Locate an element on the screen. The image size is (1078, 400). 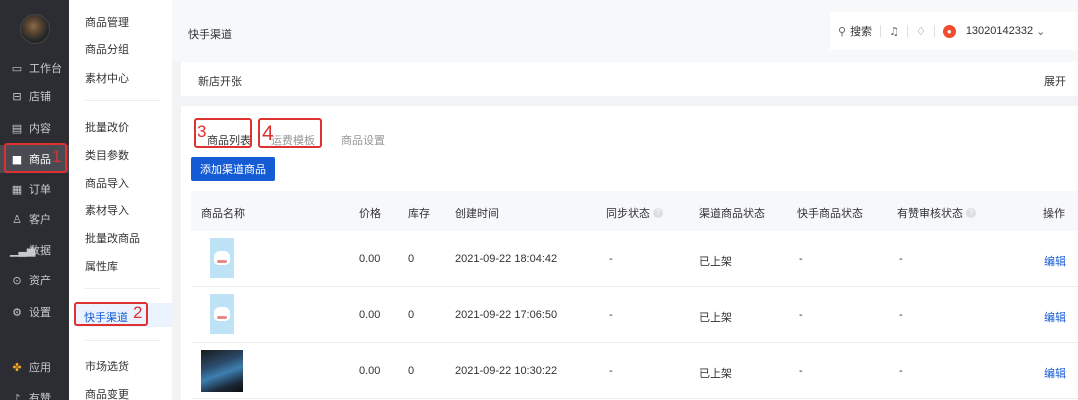
table-row: 0.00 0 2021-09-22 17:06:50 - 已上架 - - 编辑 is located at coordinates (634, 315).